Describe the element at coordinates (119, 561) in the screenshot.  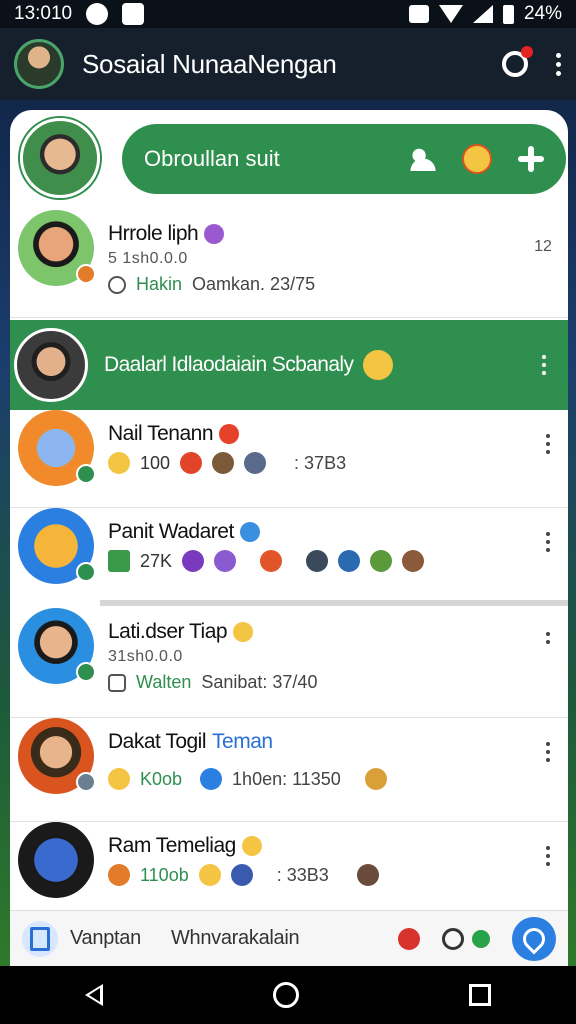
I see `game-icon` at that location.